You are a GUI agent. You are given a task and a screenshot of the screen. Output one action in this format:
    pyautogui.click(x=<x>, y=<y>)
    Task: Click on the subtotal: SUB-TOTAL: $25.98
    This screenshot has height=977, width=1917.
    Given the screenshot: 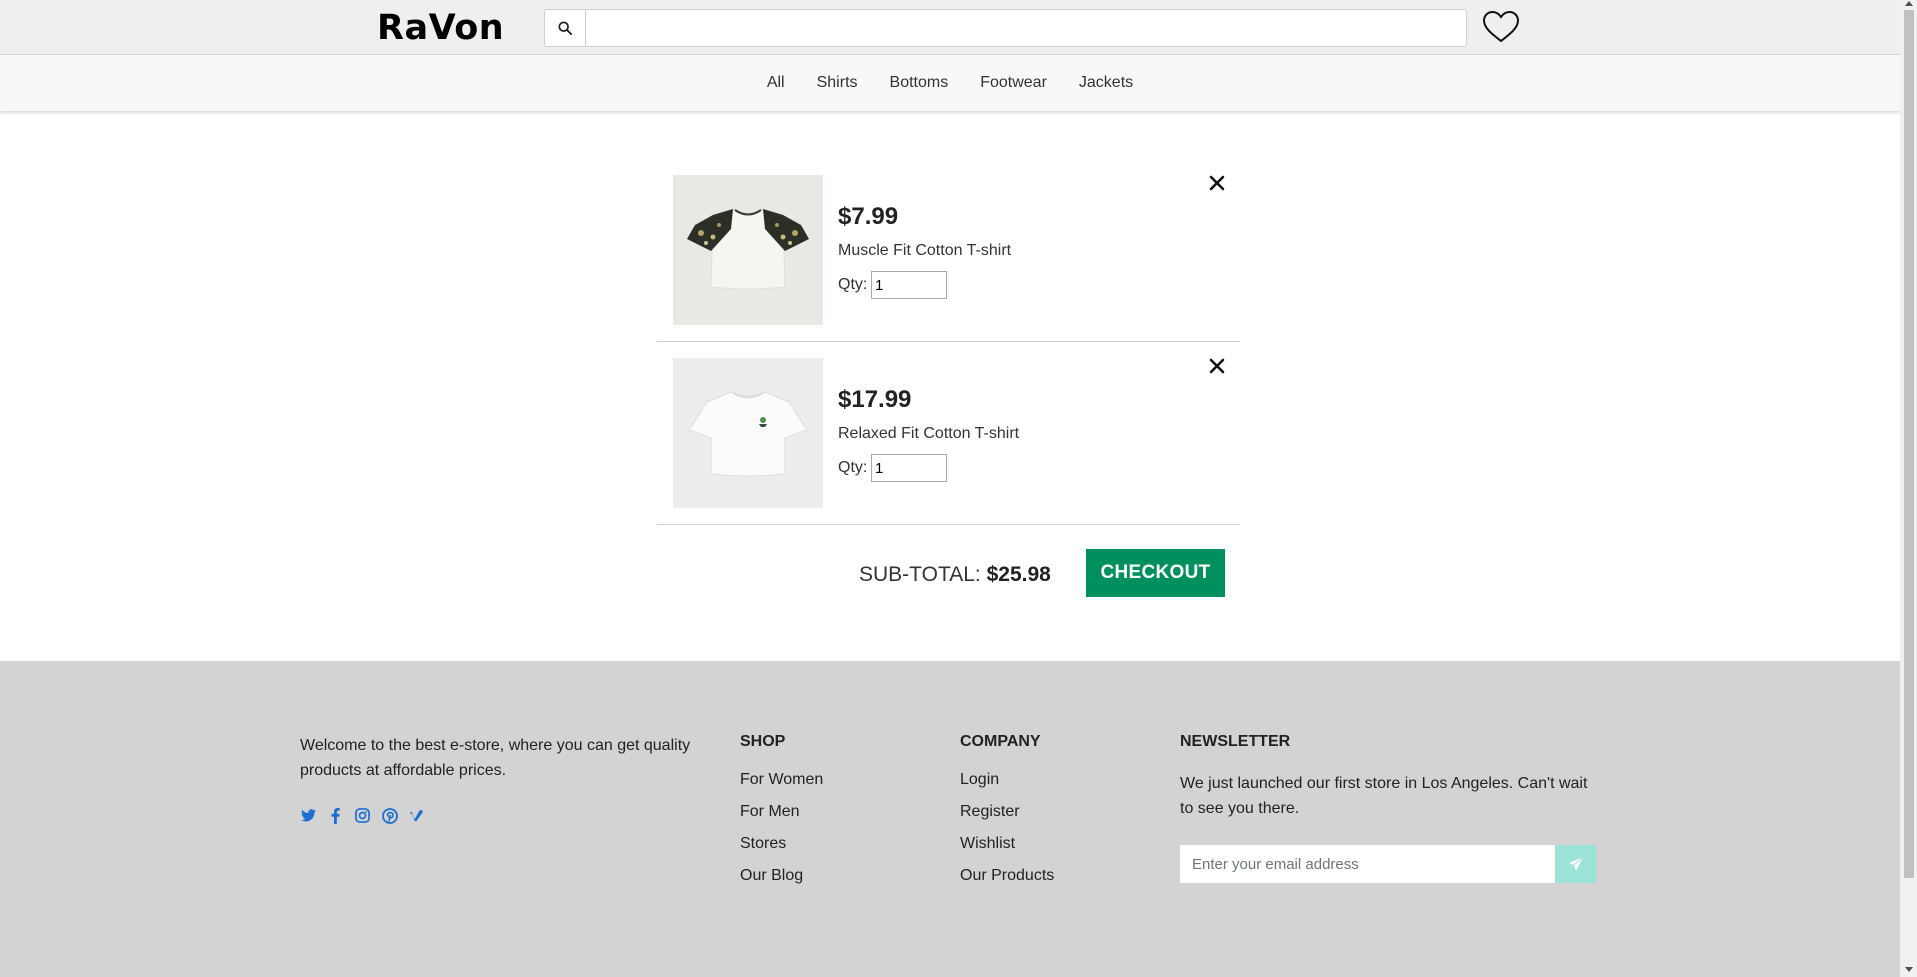 What is the action you would take?
    pyautogui.click(x=955, y=575)
    